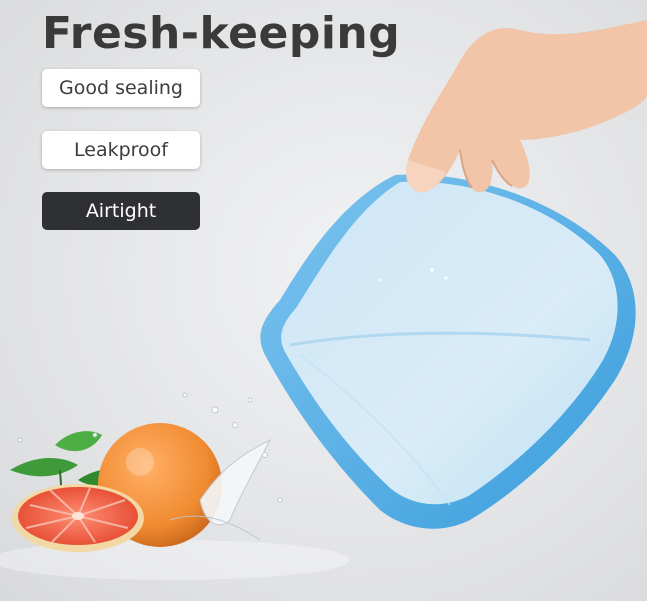  I want to click on tag-leakproof: Leakproof, so click(121, 150).